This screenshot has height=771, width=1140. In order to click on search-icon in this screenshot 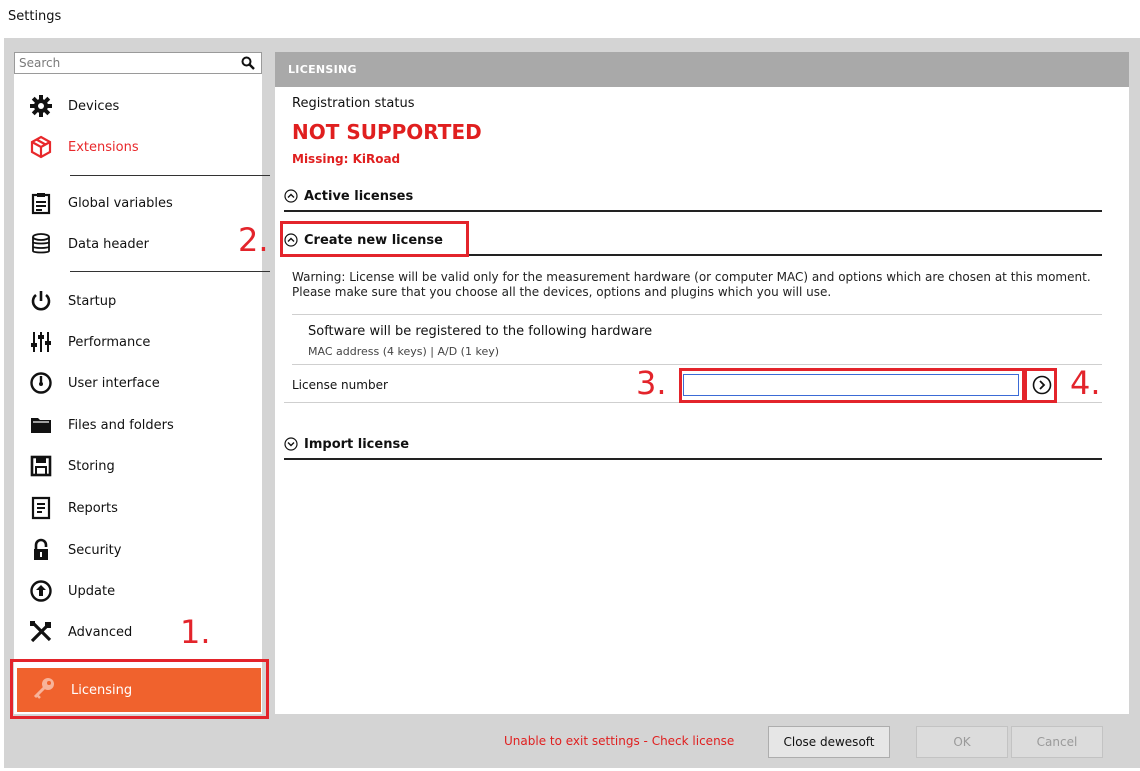, I will do `click(248, 63)`.